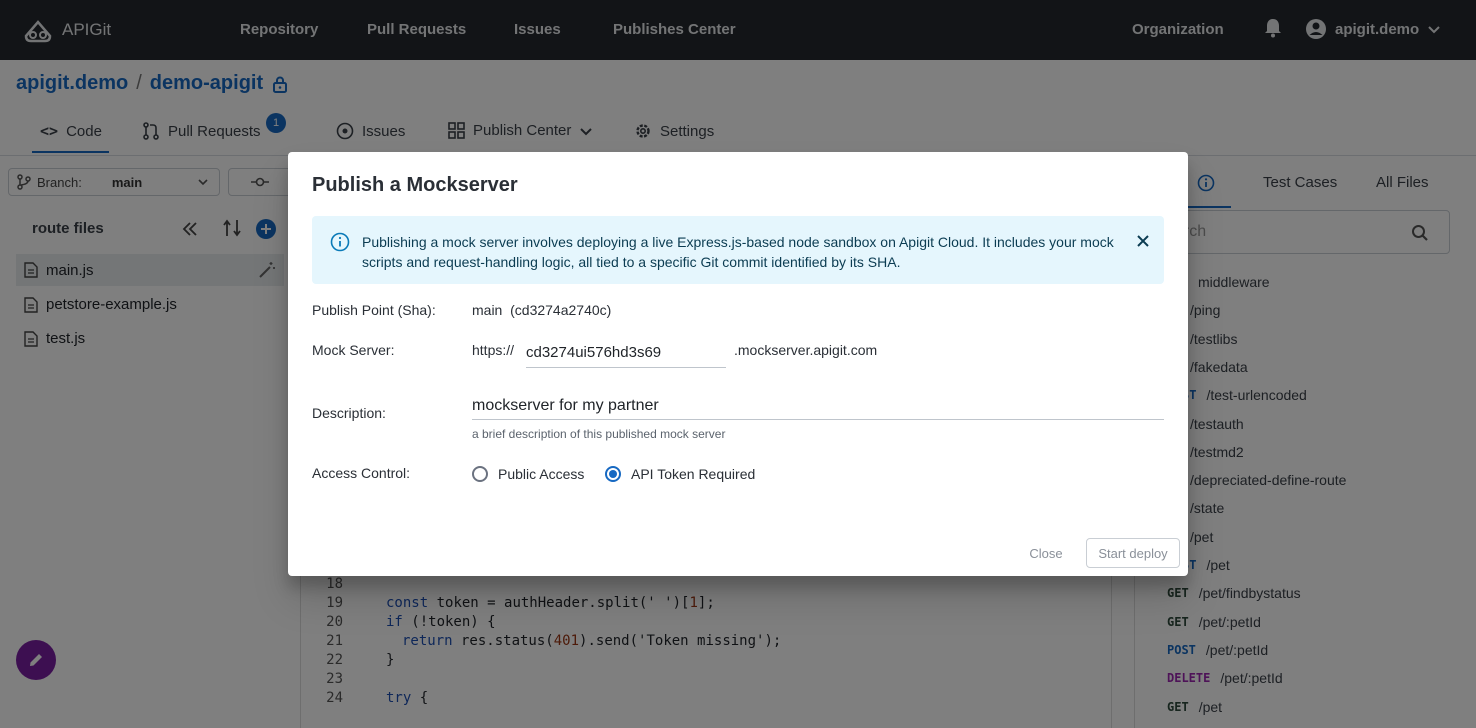 This screenshot has width=1476, height=728. Describe the element at coordinates (493, 350) in the screenshot. I see `mock-server-prefix: https://` at that location.